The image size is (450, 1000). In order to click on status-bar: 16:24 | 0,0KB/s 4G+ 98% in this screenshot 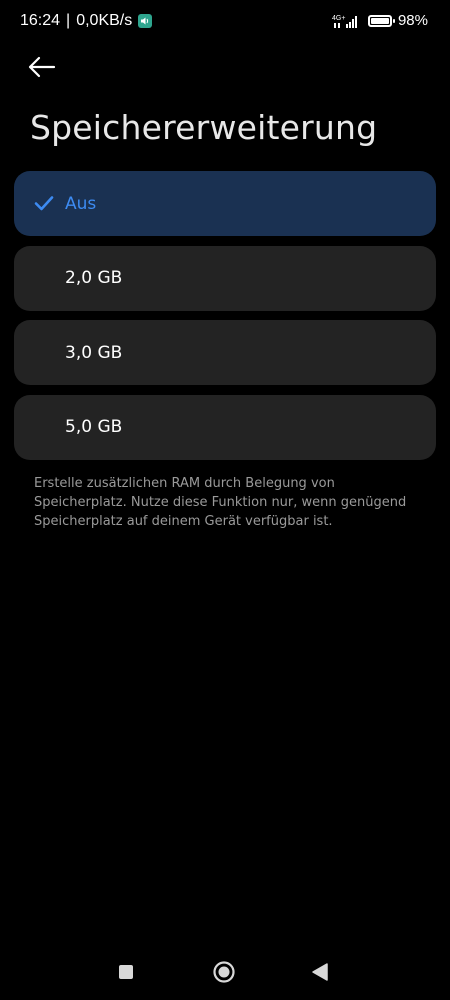, I will do `click(225, 22)`.